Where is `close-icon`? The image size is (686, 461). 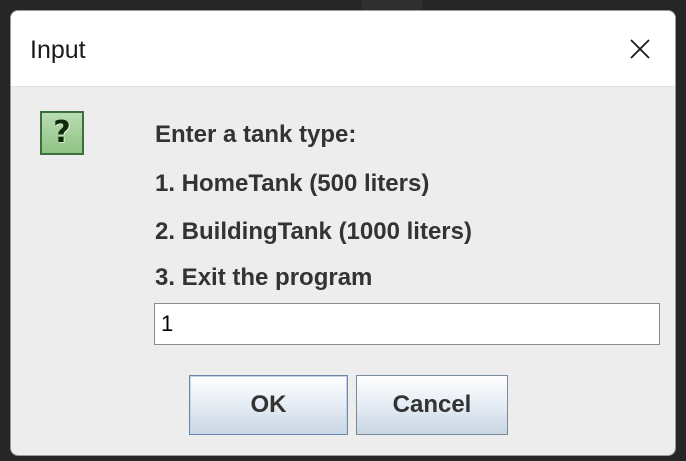
close-icon is located at coordinates (640, 48).